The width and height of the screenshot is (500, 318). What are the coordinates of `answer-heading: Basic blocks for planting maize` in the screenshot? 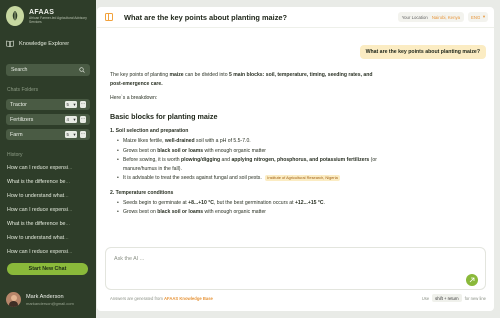 It's located at (164, 116).